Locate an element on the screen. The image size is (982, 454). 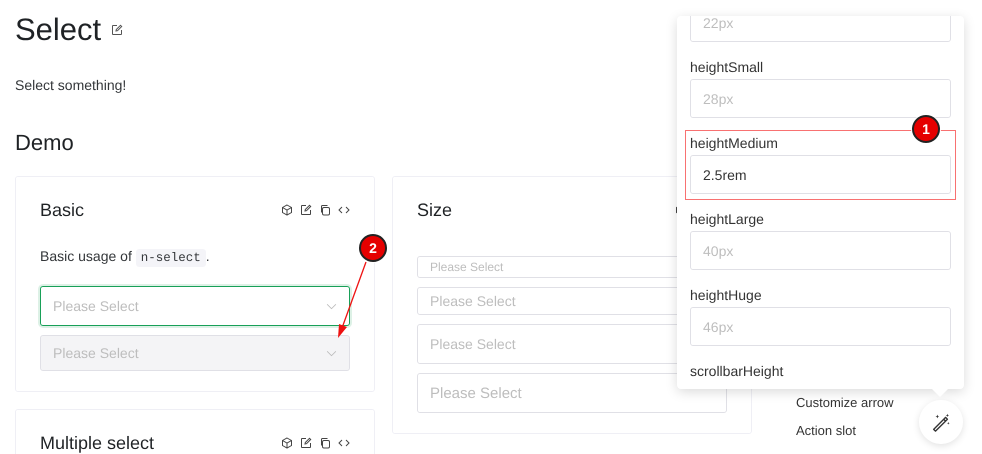
page-title: Select is located at coordinates (58, 30).